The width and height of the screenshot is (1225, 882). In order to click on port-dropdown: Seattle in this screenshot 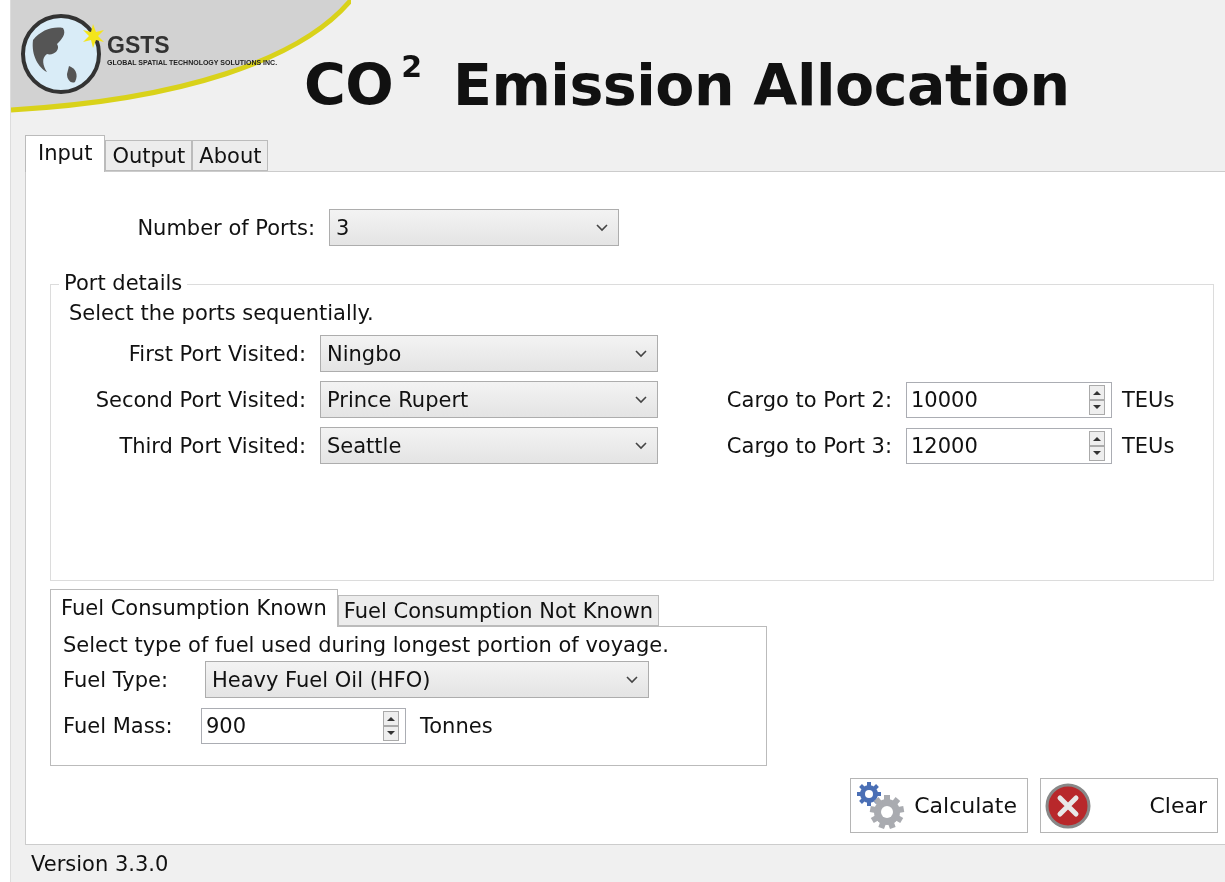, I will do `click(489, 445)`.